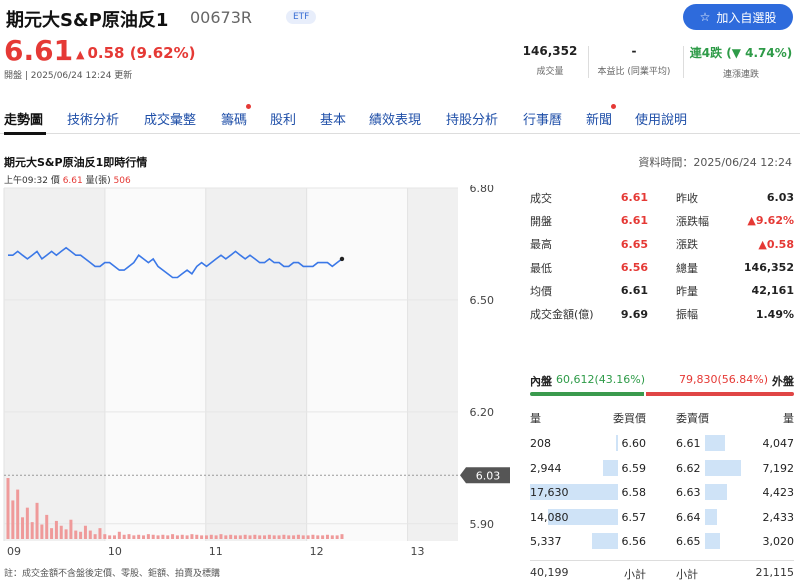  I want to click on quote-value: 6.56, so click(634, 268).